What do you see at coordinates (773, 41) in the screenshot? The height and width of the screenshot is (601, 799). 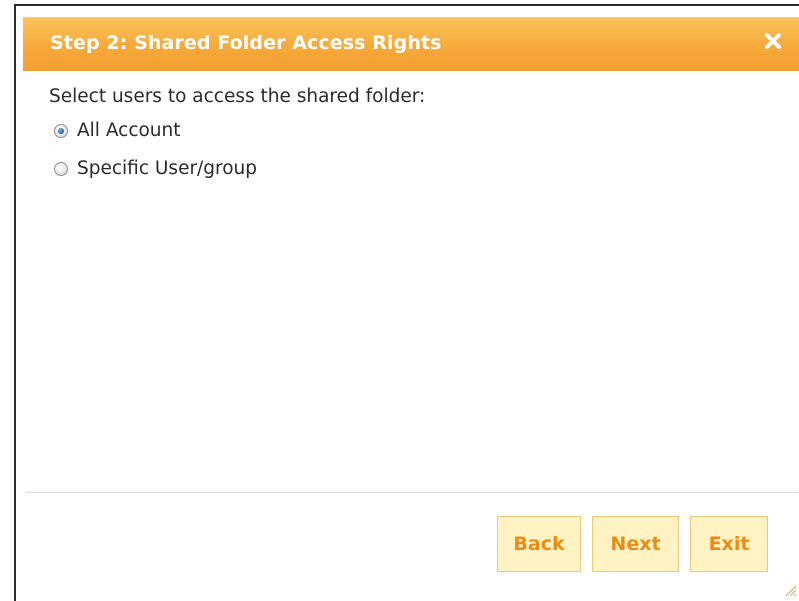 I see `close-icon` at bounding box center [773, 41].